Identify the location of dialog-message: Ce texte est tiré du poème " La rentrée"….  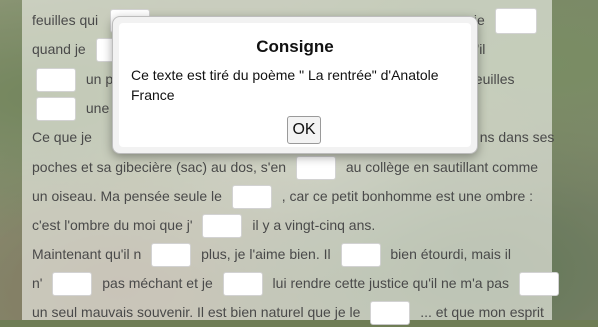
(285, 85).